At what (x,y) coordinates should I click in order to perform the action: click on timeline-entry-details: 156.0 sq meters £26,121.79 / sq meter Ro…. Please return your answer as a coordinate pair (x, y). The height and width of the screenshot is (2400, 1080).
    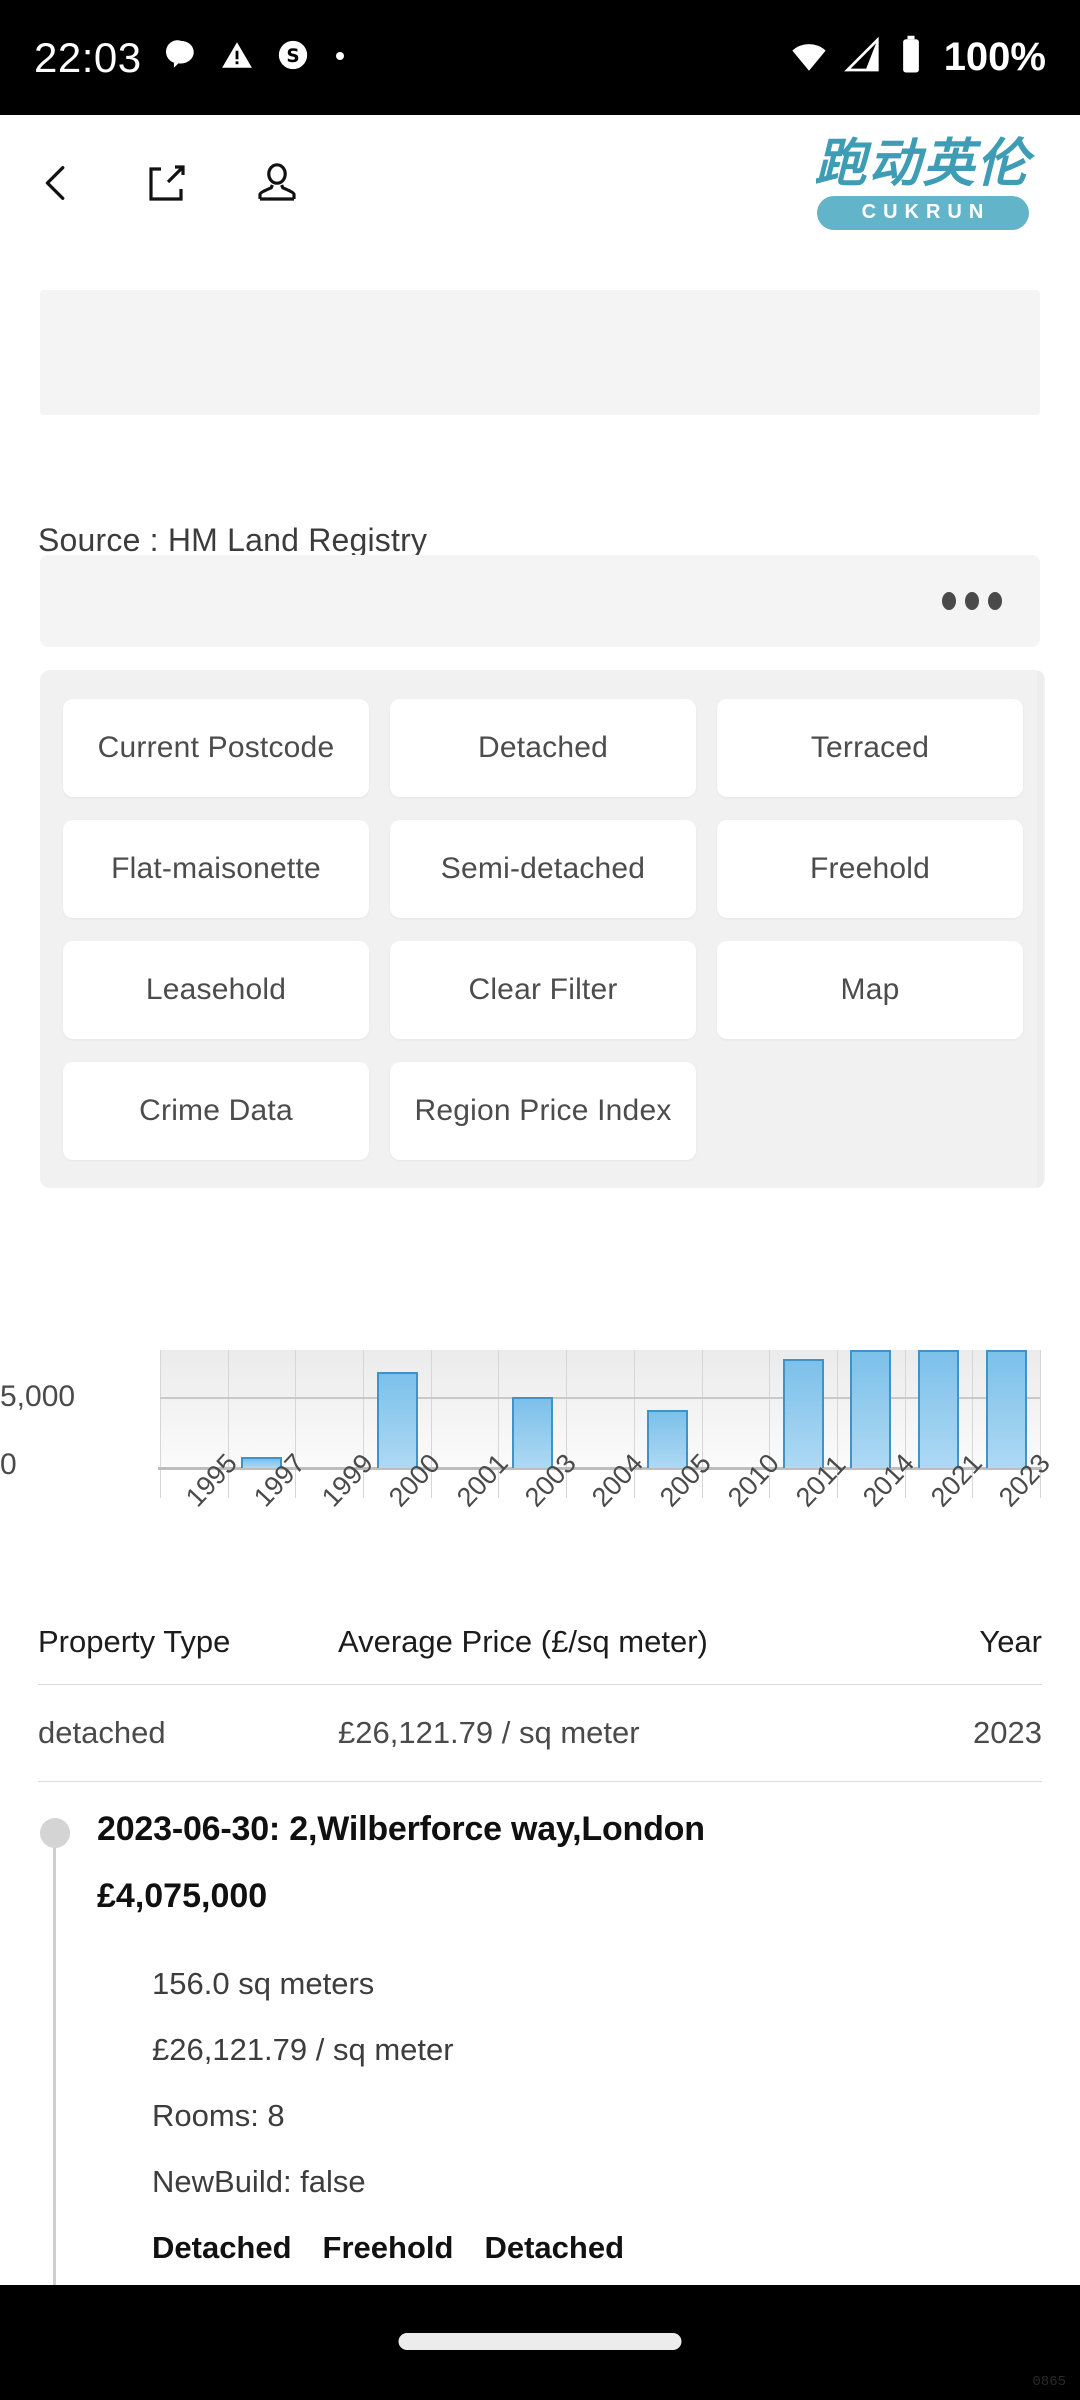
    Looking at the image, I should click on (588, 2116).